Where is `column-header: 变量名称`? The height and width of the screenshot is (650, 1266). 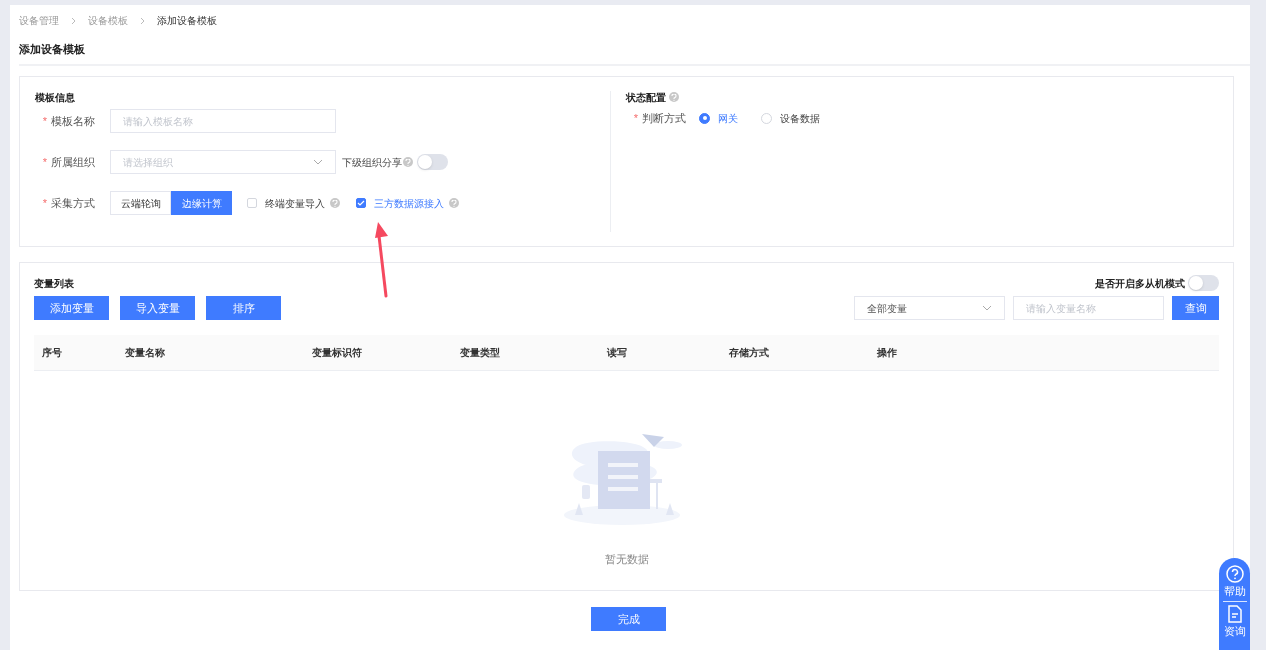
column-header: 变量名称 is located at coordinates (145, 352).